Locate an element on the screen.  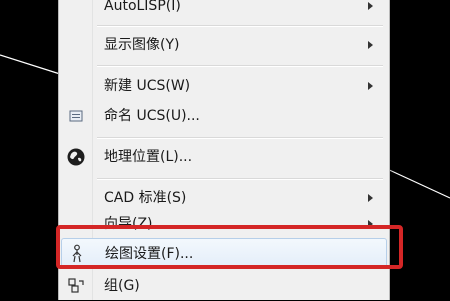
menu-item-display-image: 显示图像(Y) is located at coordinates (224, 45).